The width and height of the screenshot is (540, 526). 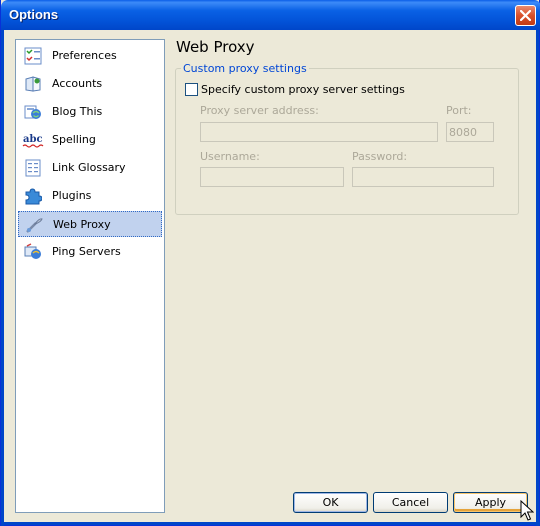 I want to click on sidebar-item-label: Link Glossary, so click(x=89, y=167).